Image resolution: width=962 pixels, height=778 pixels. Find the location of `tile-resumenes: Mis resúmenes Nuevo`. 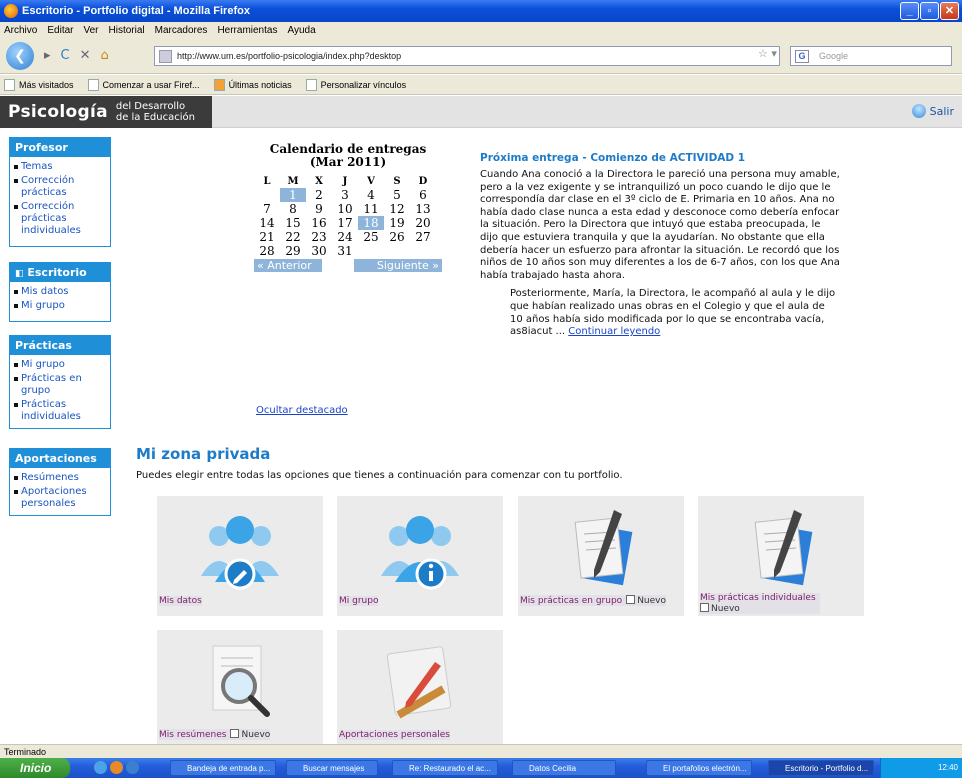

tile-resumenes: Mis resúmenes Nuevo is located at coordinates (240, 687).